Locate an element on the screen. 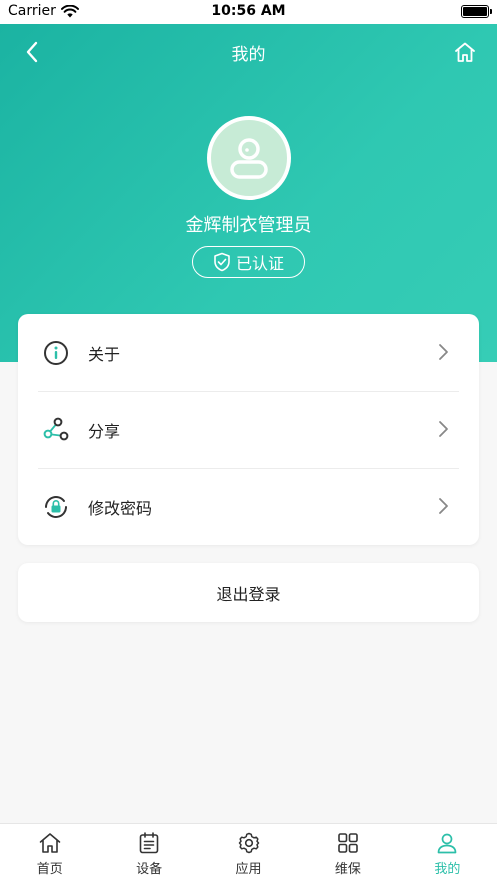  user-avatar-icon is located at coordinates (249, 158).